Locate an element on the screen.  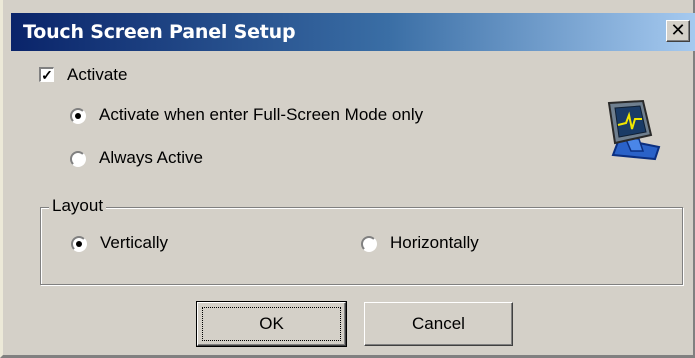
radio-vertically is located at coordinates (79, 244).